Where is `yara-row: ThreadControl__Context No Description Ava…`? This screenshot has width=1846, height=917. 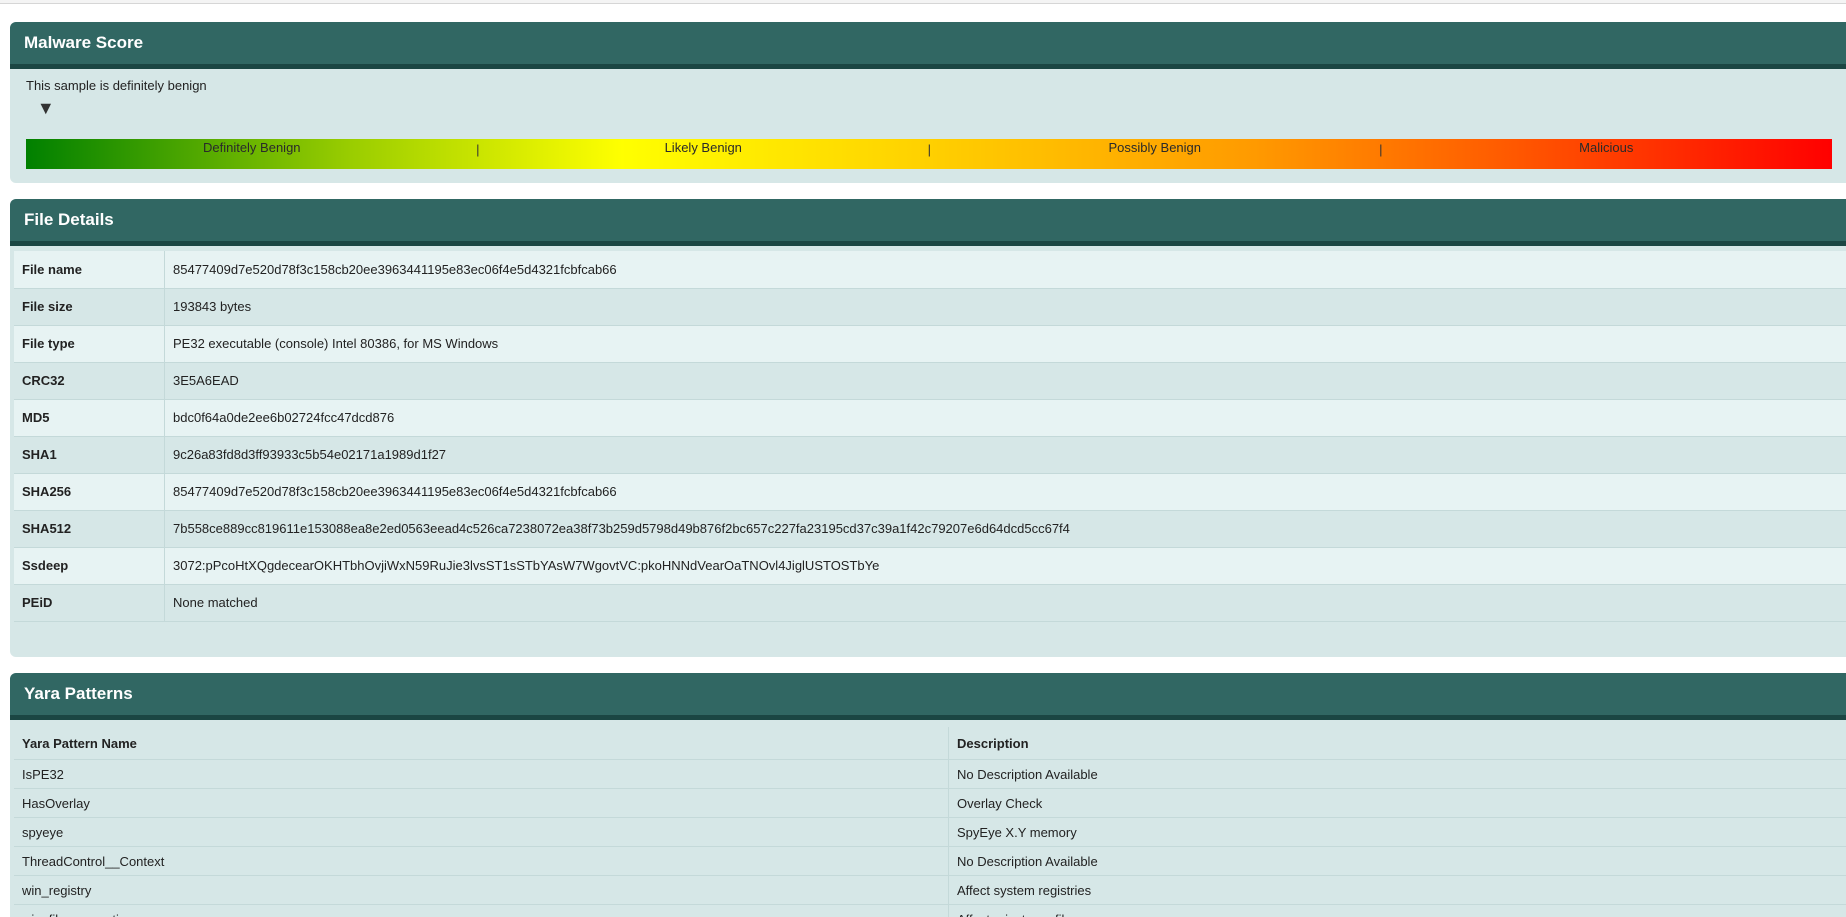 yara-row: ThreadControl__Context No Description Ava… is located at coordinates (930, 861).